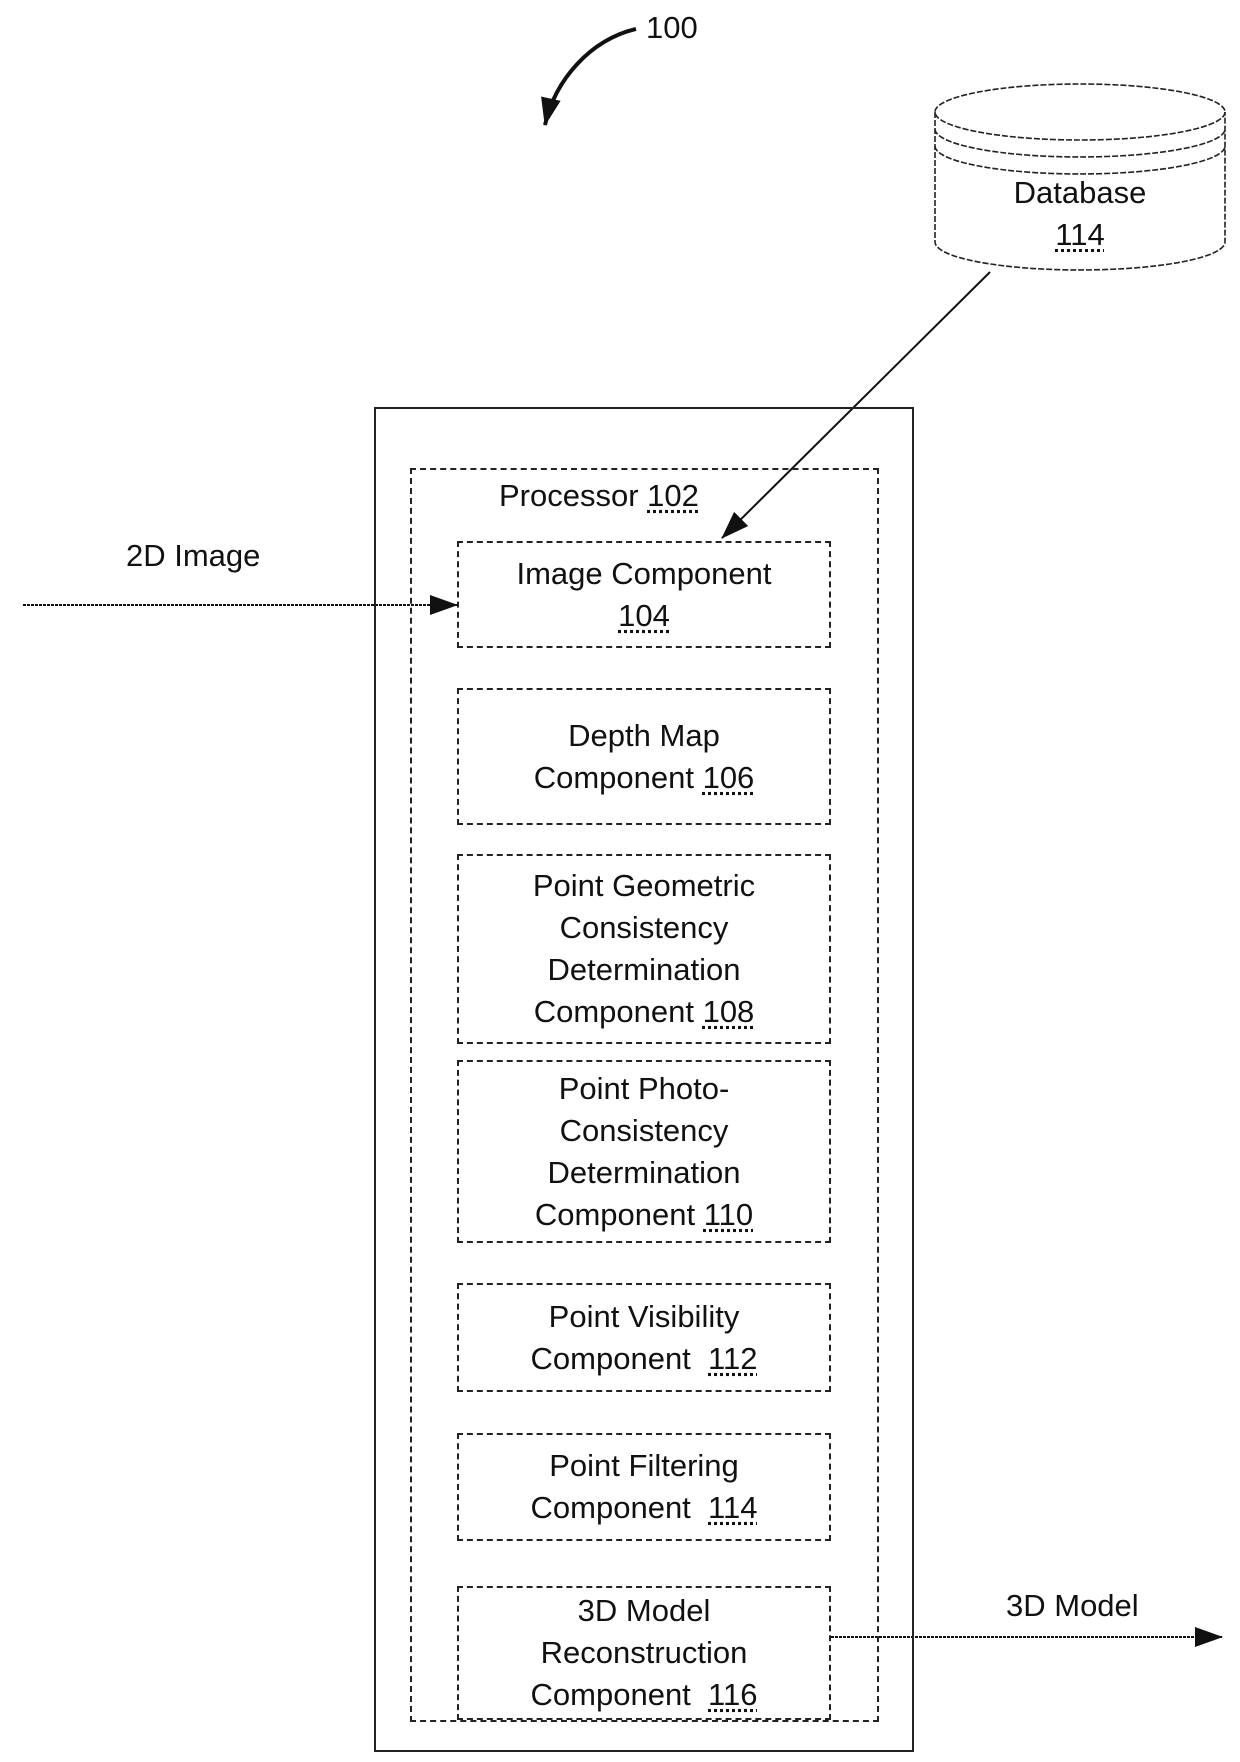  I want to click on point-filtering-component-box: Point Filtering Component 114, so click(644, 1487).